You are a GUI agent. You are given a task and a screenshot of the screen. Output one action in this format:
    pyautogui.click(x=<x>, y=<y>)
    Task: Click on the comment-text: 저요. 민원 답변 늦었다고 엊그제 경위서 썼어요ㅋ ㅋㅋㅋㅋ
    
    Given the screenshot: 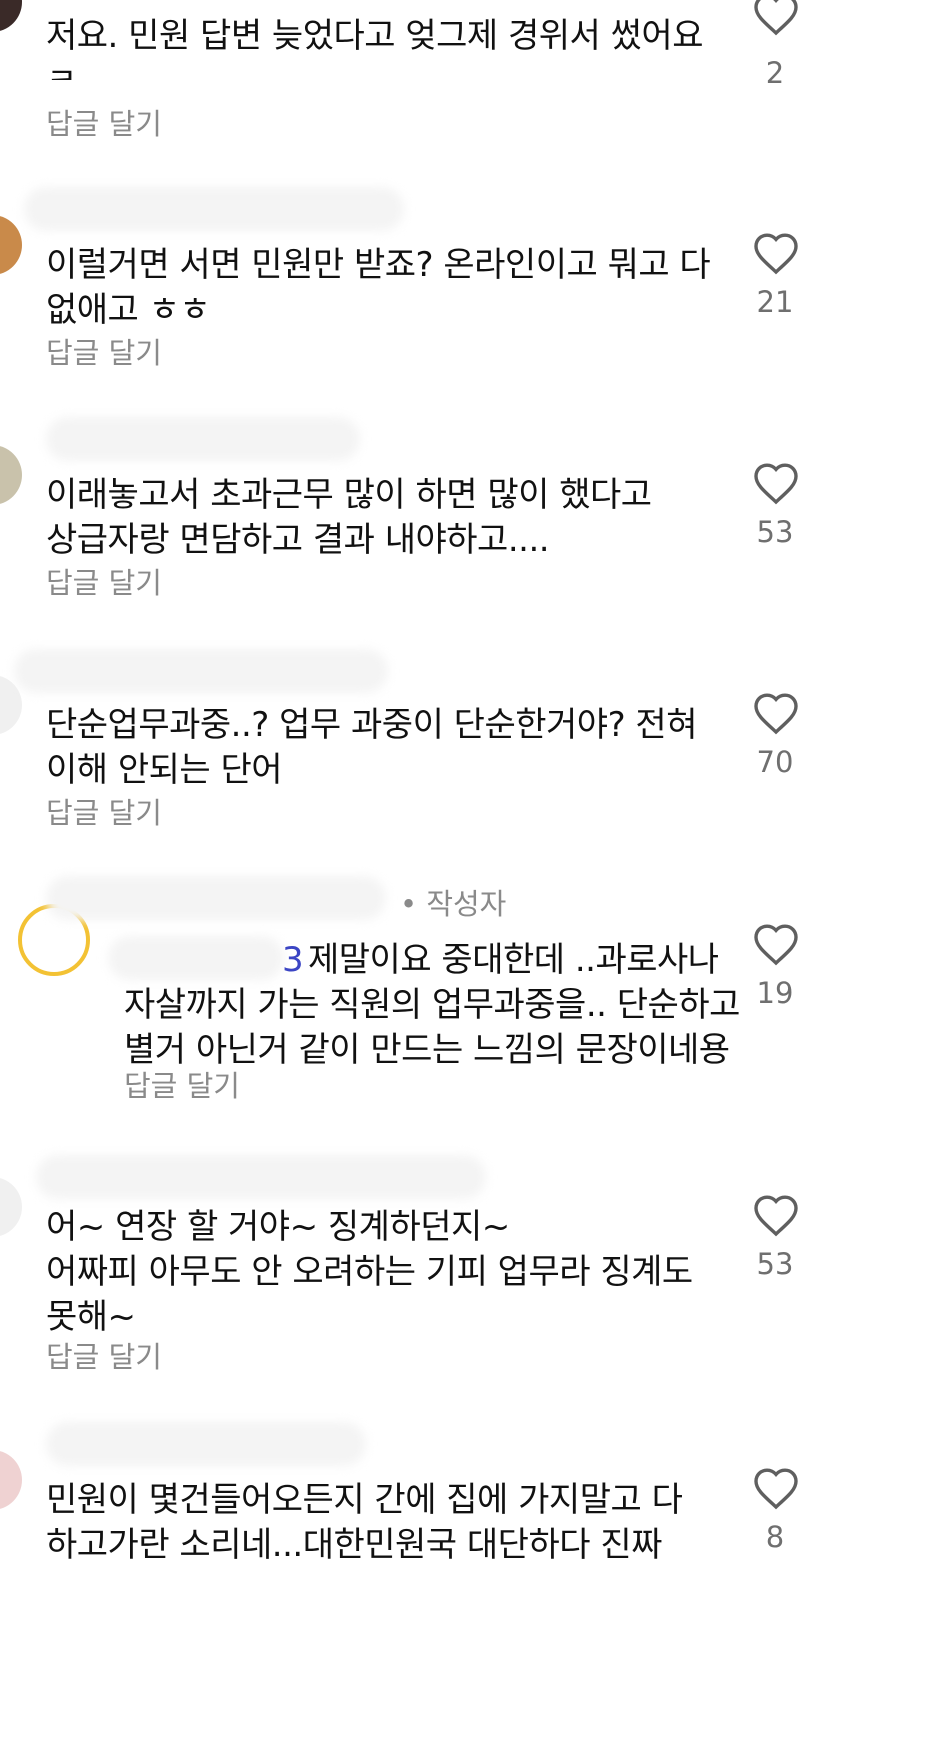 What is the action you would take?
    pyautogui.click(x=374, y=48)
    